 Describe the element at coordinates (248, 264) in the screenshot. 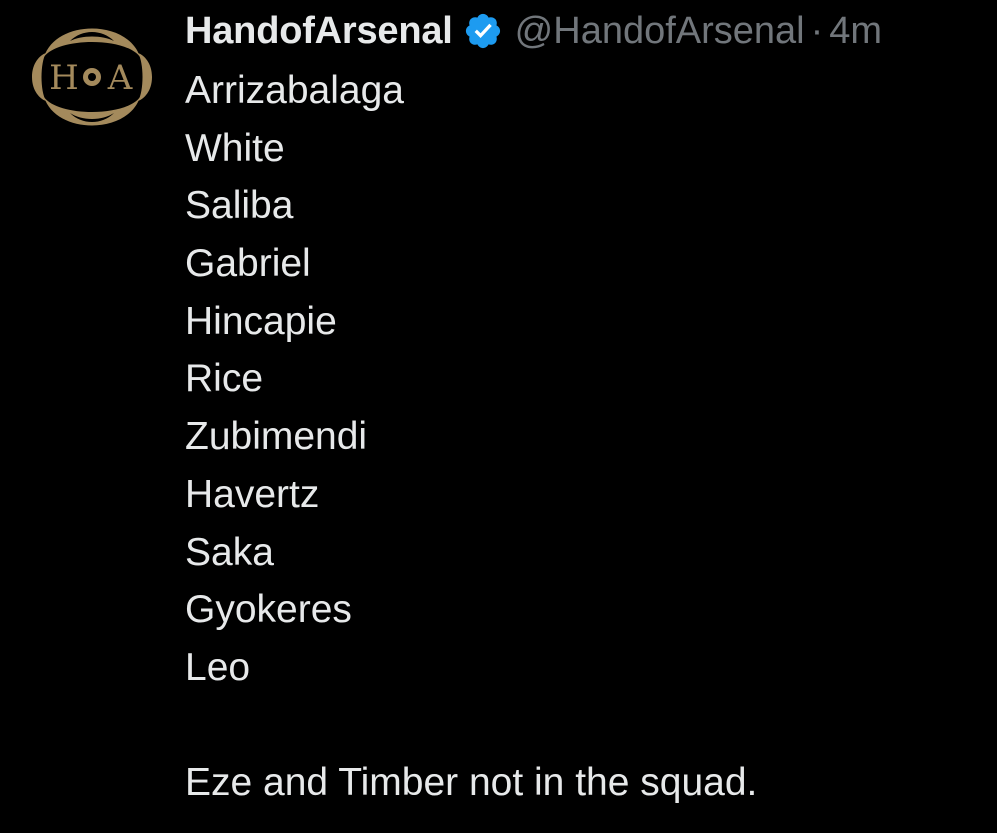

I see `lineup-player: Gabriel` at that location.